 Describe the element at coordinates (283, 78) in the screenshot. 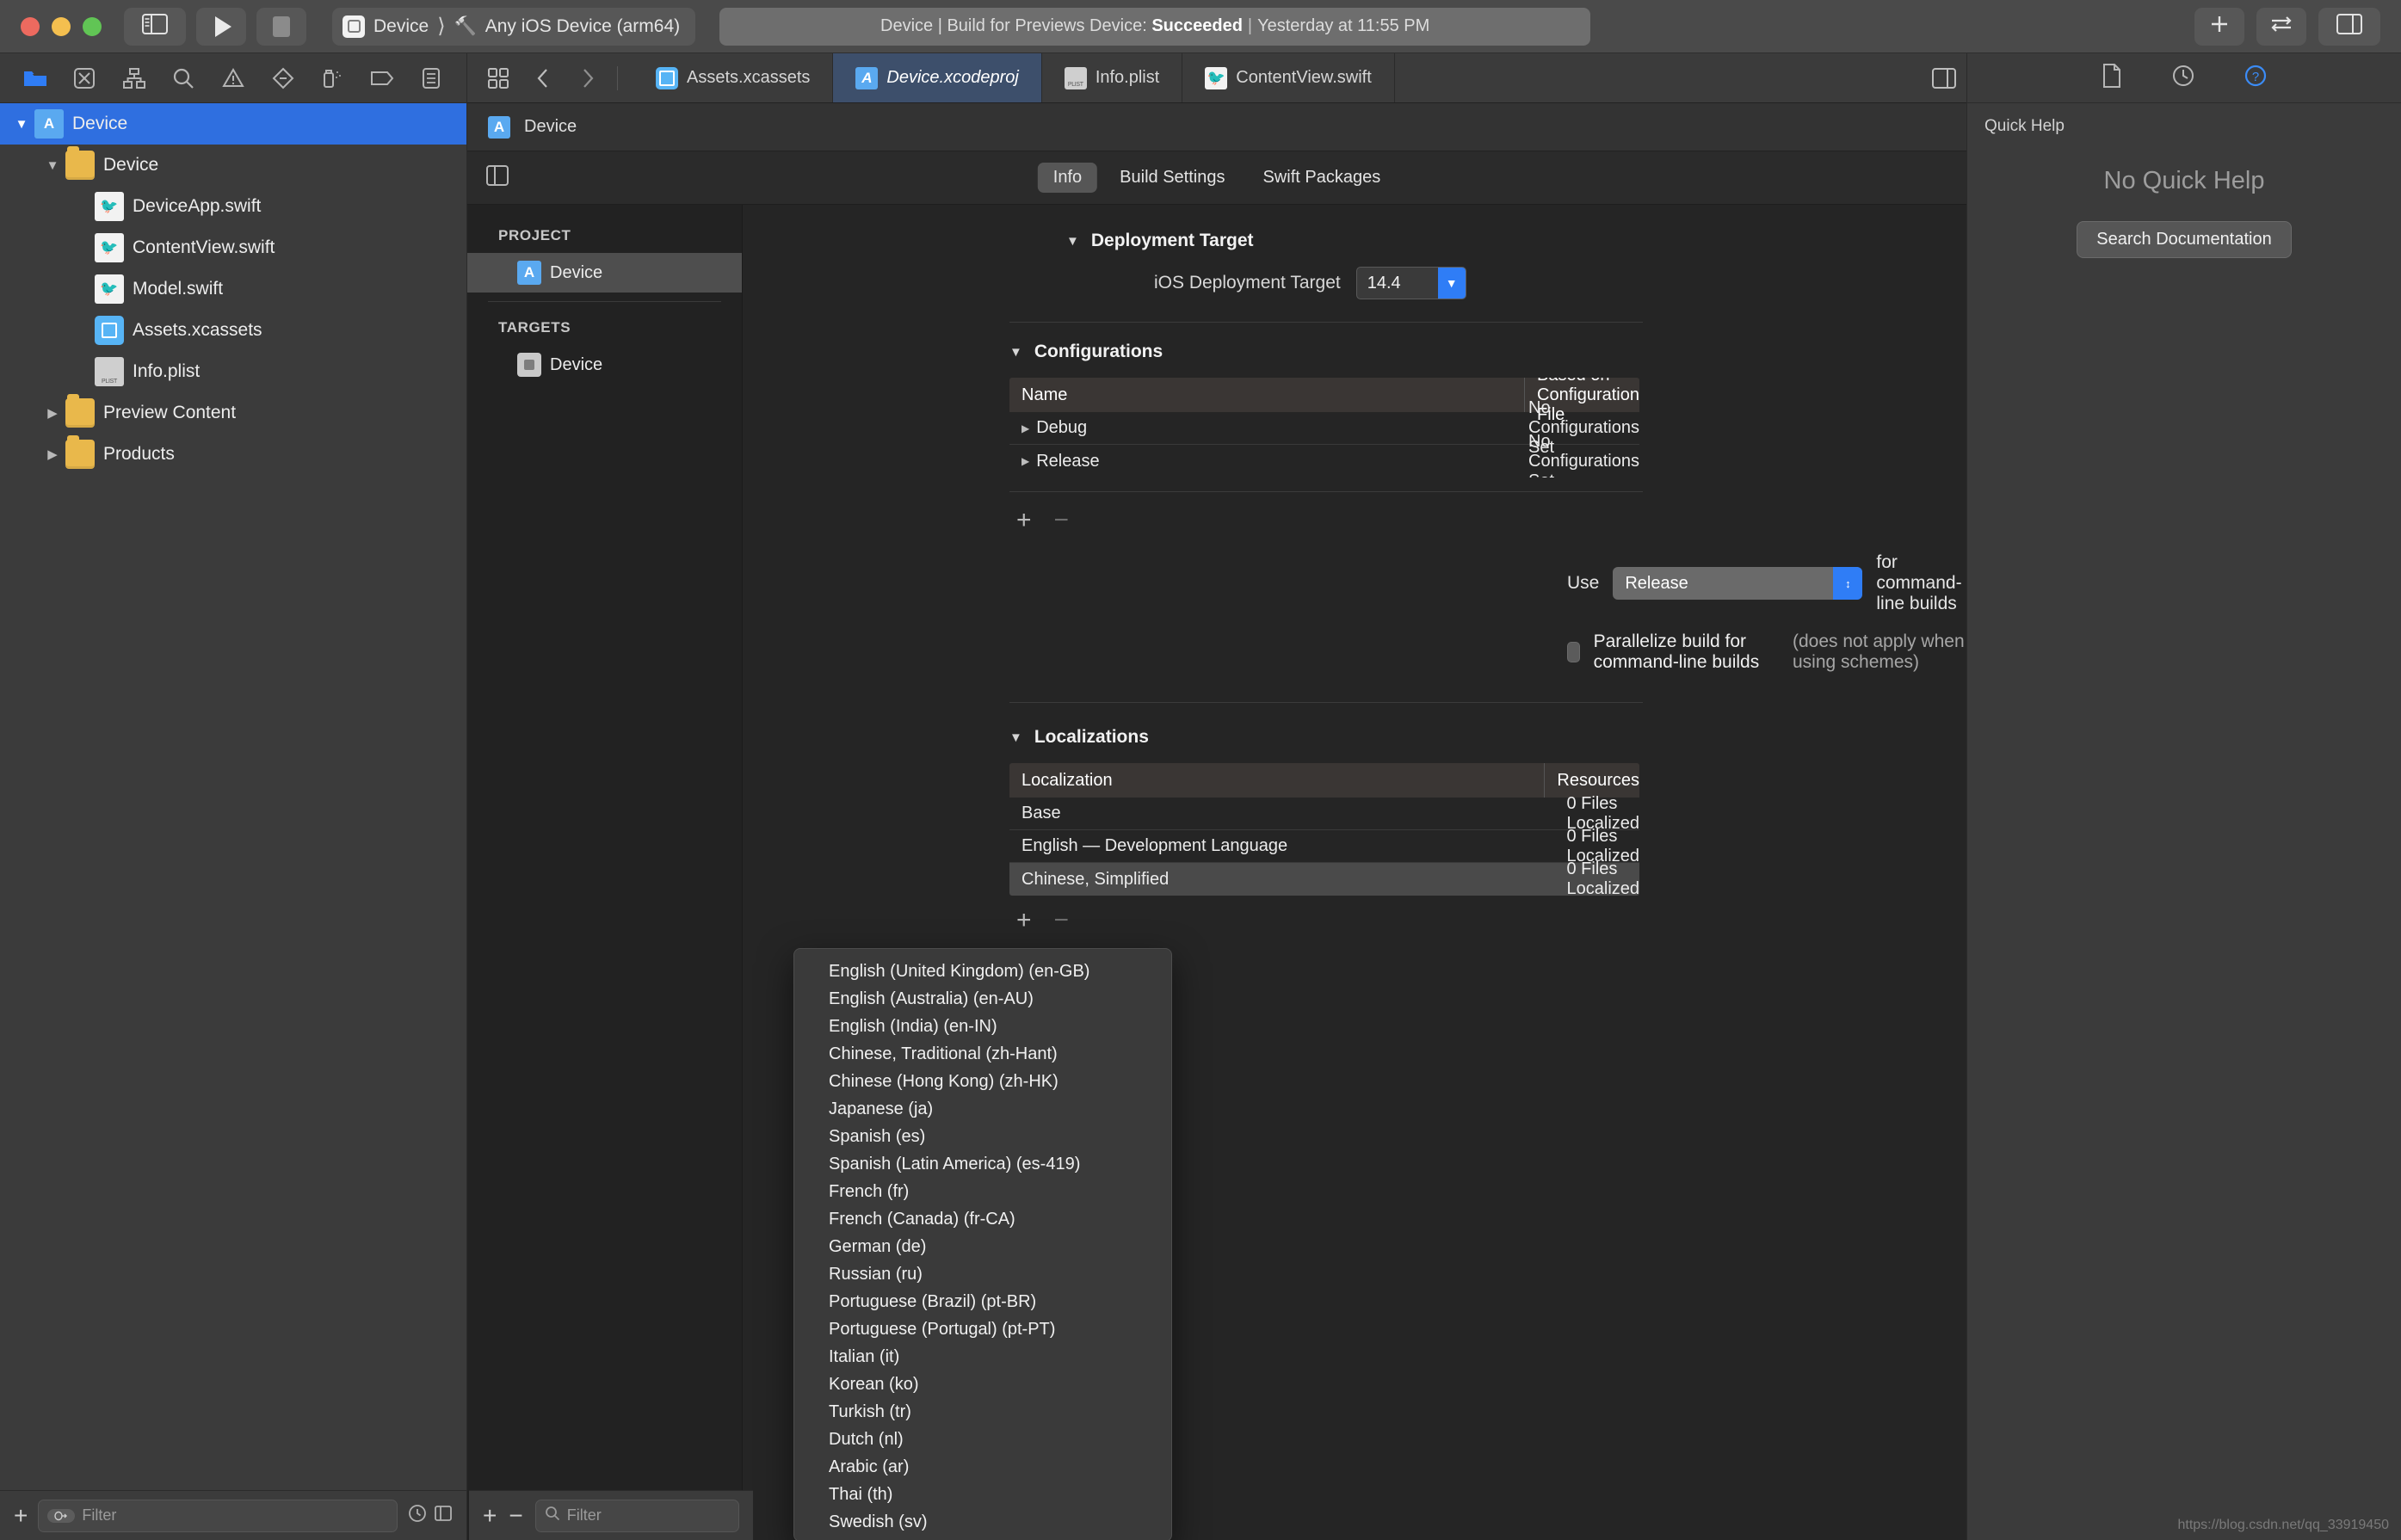

I see `sidebar-item-test-navigator` at that location.